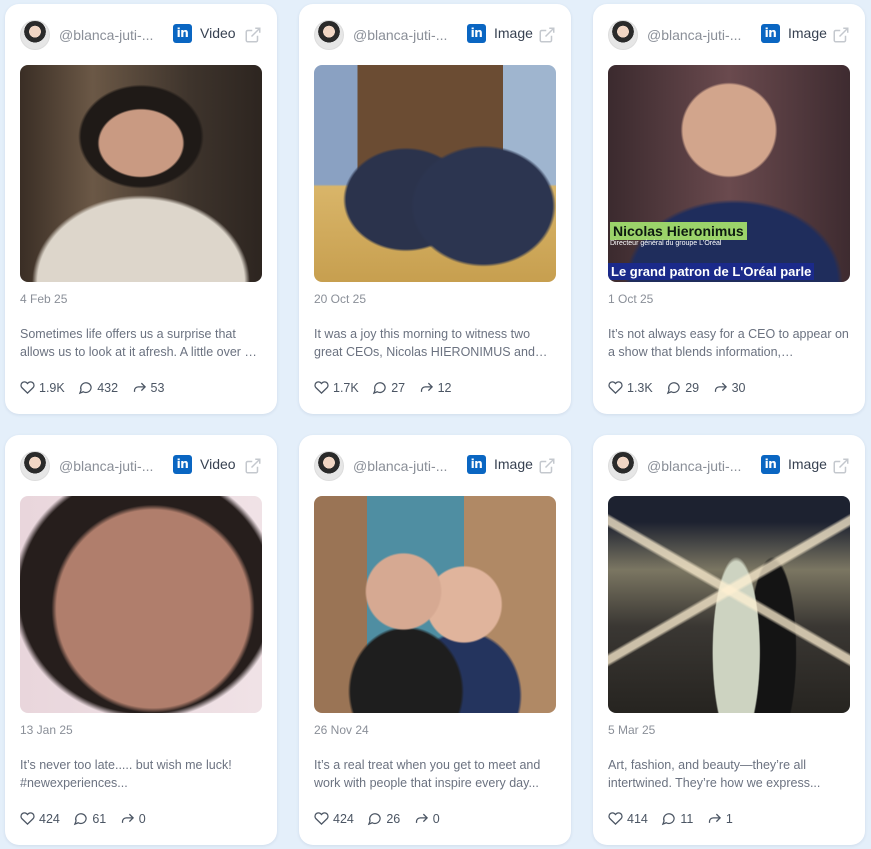 The height and width of the screenshot is (849, 871). Describe the element at coordinates (341, 730) in the screenshot. I see `post-date: 26 Nov 24` at that location.